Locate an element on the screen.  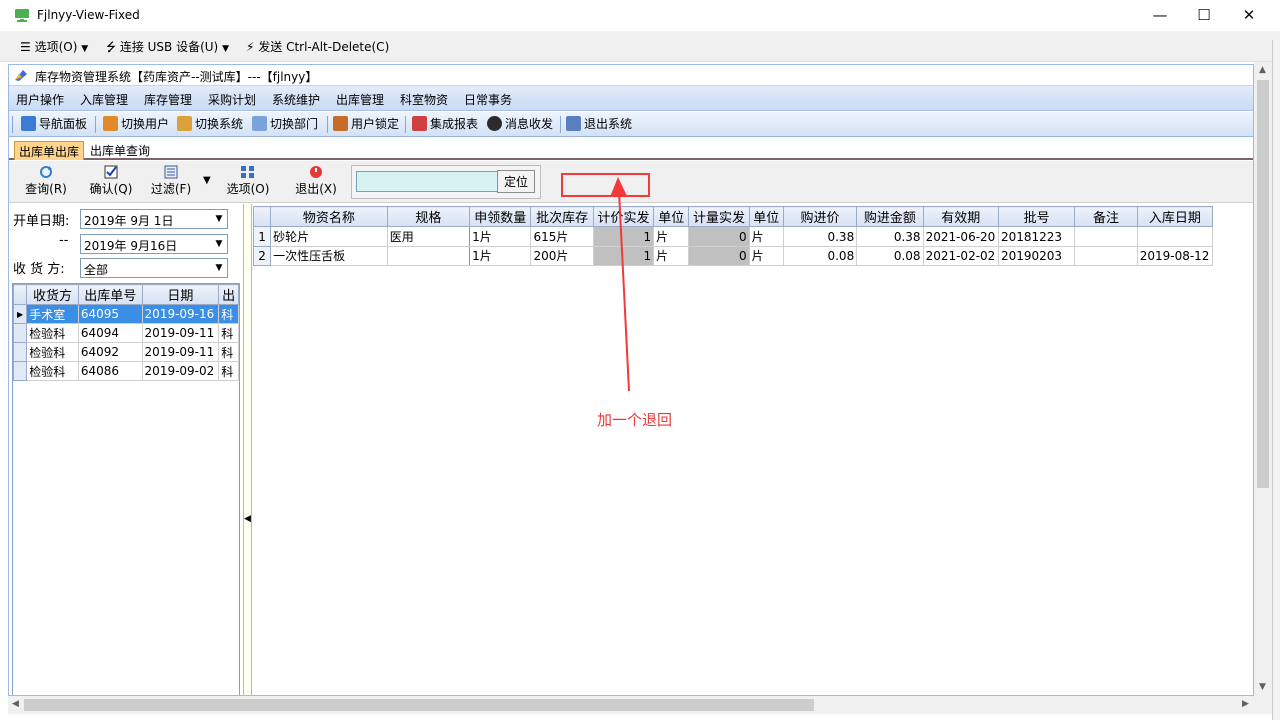
exit-system-button: 退出系统 is located at coordinates (599, 125).